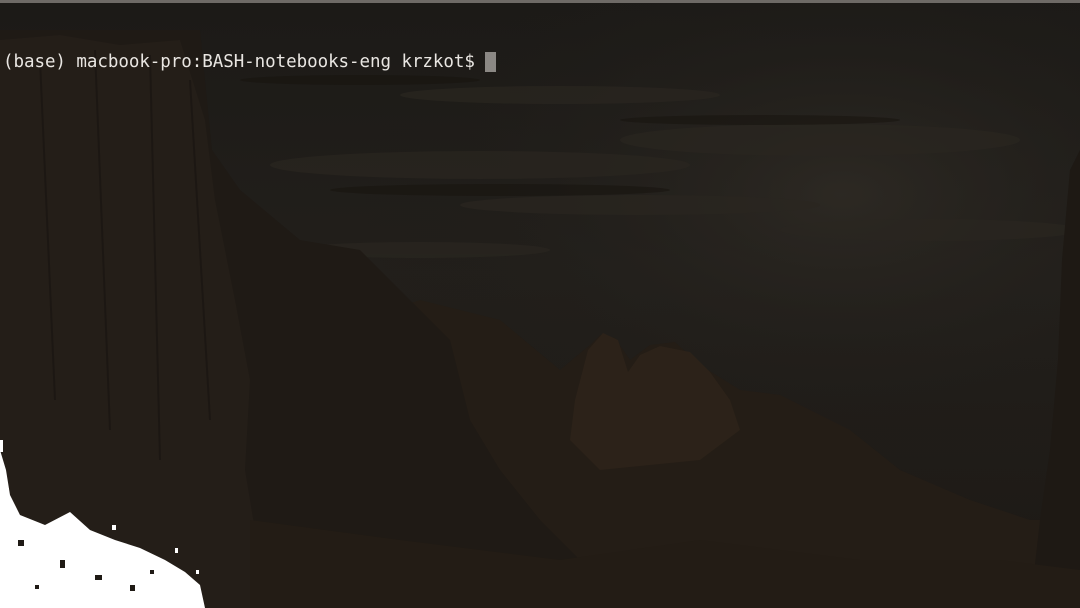 This screenshot has height=608, width=1080. Describe the element at coordinates (540, 1) in the screenshot. I see `window-top-border` at that location.